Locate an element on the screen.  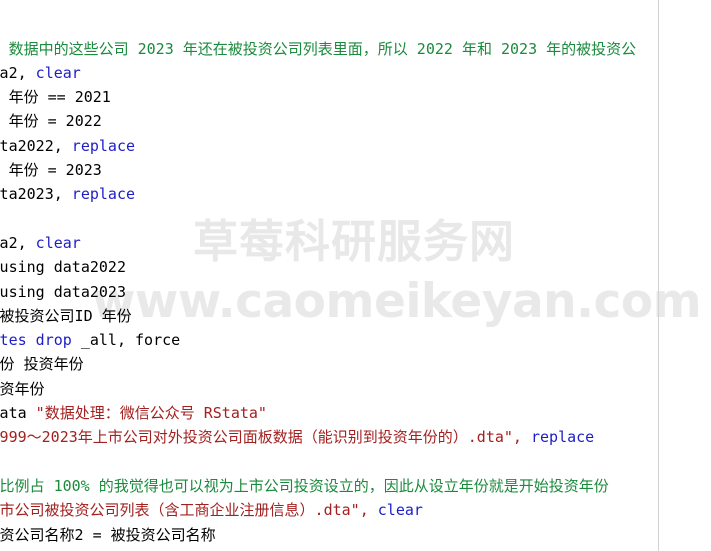
code-token: ta2023, is located at coordinates (31, 194).